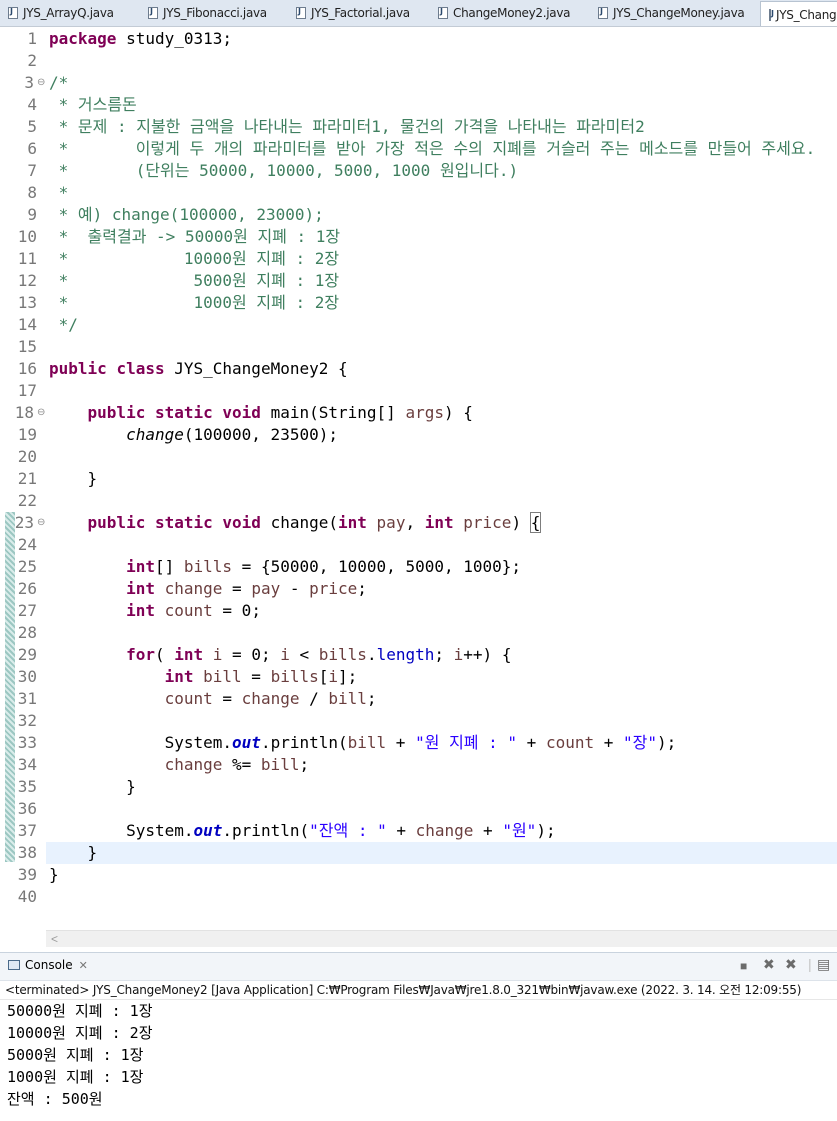 The image size is (837, 1121). Describe the element at coordinates (791, 964) in the screenshot. I see `remove-all-icon: ✖` at that location.